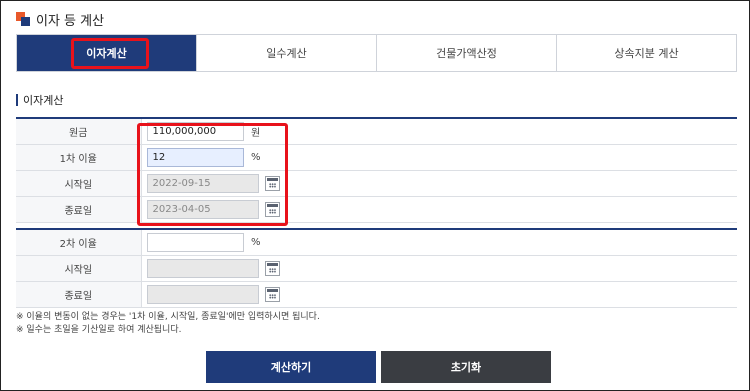 The height and width of the screenshot is (391, 750). I want to click on form-row-principal: 원금 110,000,000 원, so click(376, 131).